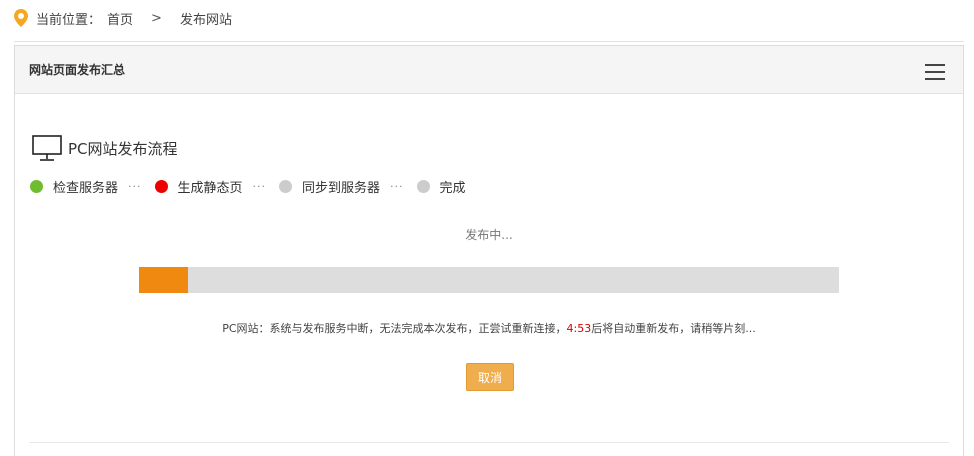  I want to click on step-sync-server: 同步到服务器, so click(329, 186).